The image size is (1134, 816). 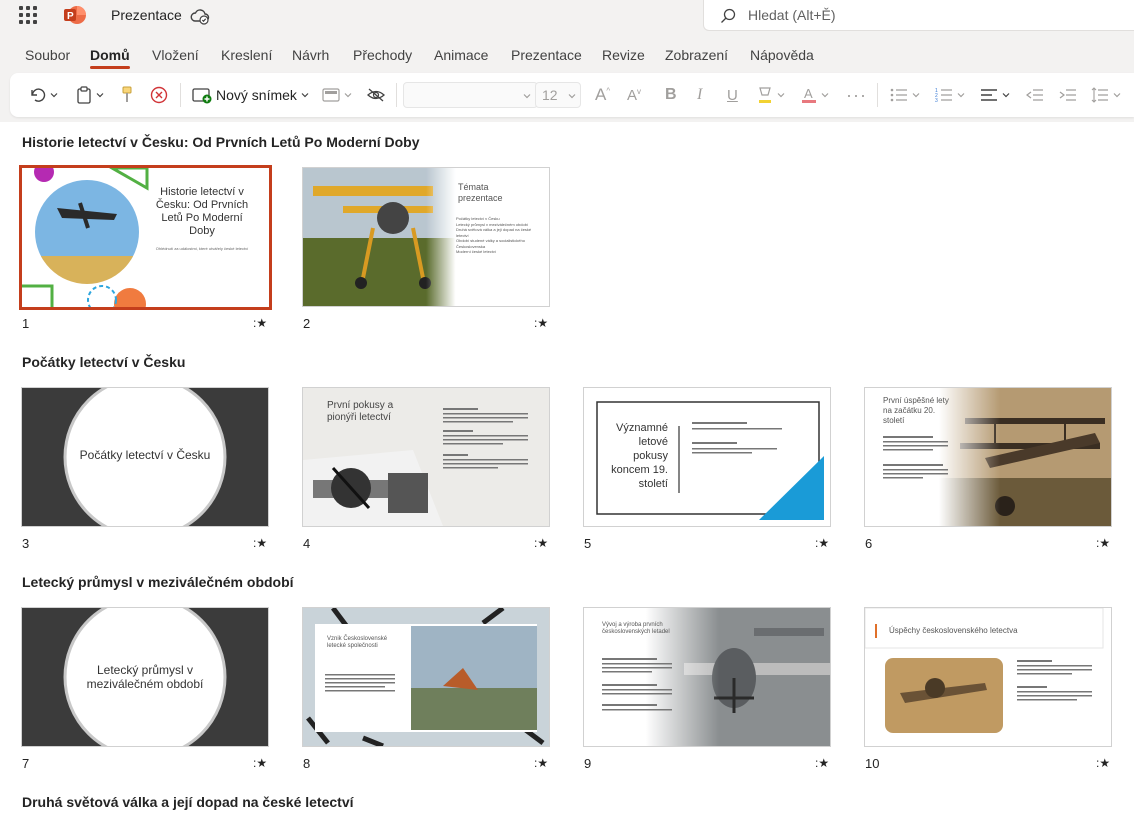 I want to click on highlight-button, so click(x=771, y=95).